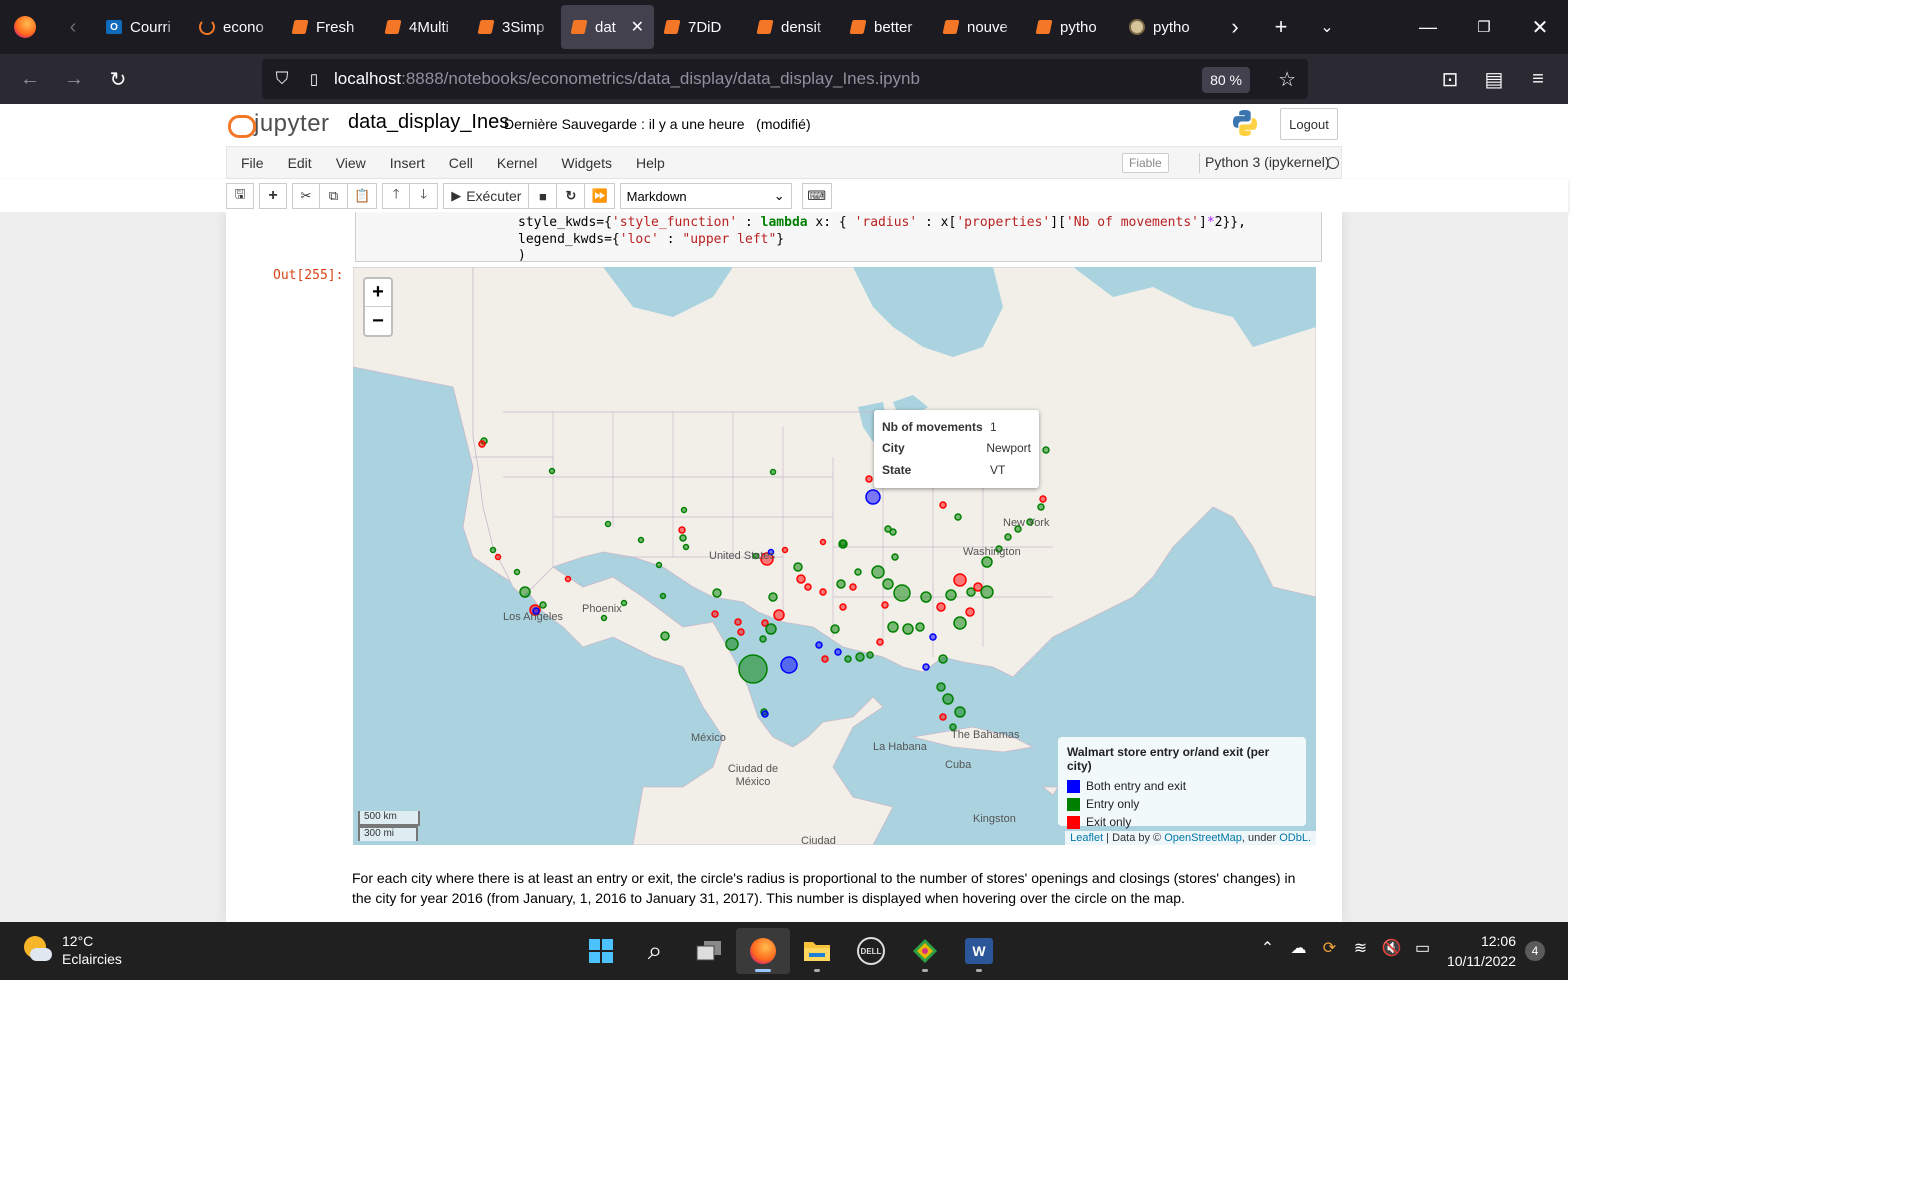  Describe the element at coordinates (1295, 838) in the screenshot. I see `odbl-link: ODbL.` at that location.